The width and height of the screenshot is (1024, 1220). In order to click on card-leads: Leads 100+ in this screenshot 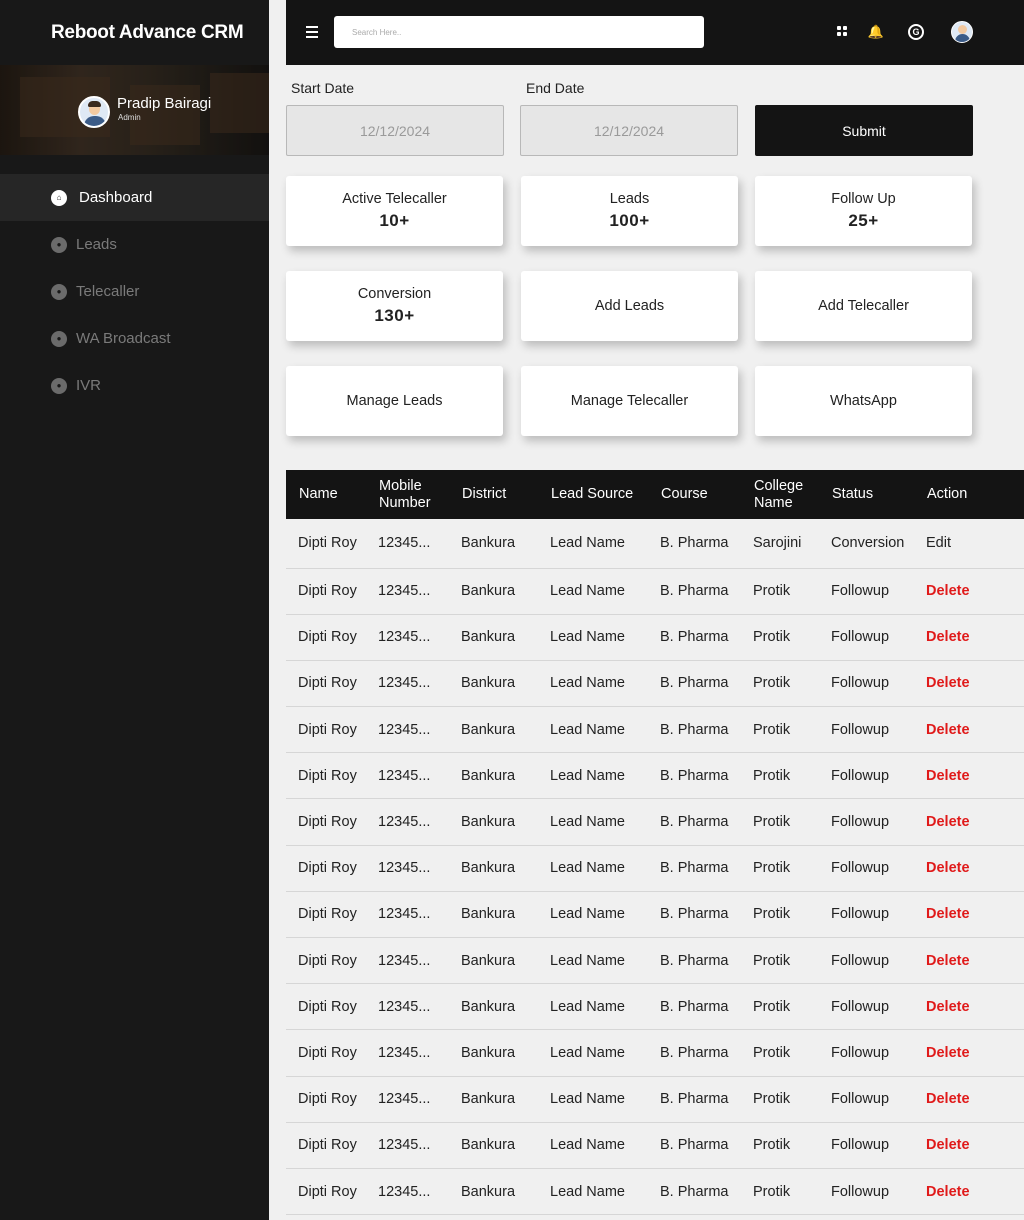, I will do `click(629, 211)`.